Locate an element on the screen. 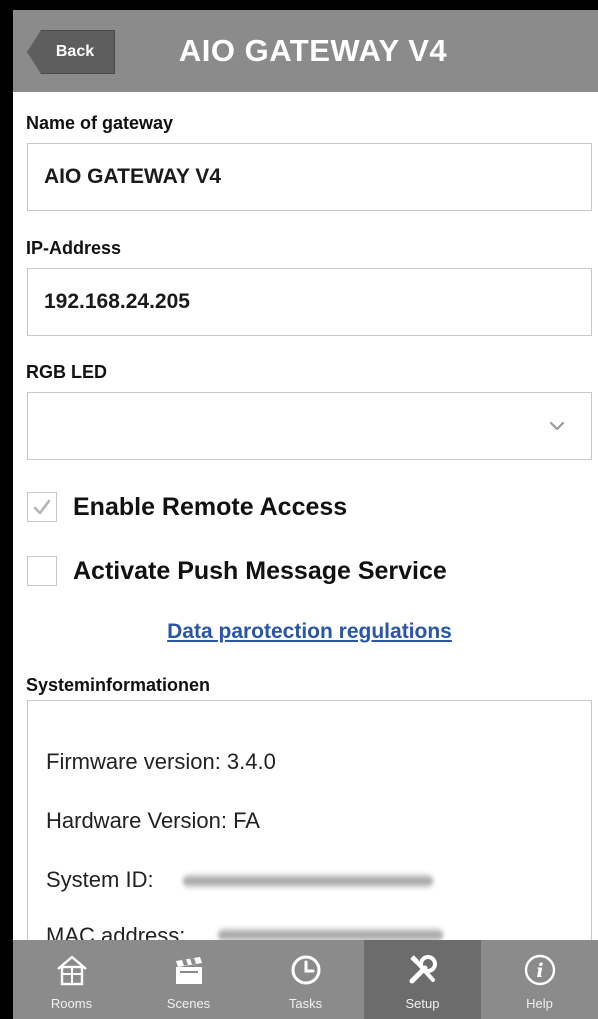  system-id-label: System ID: is located at coordinates (100, 879).